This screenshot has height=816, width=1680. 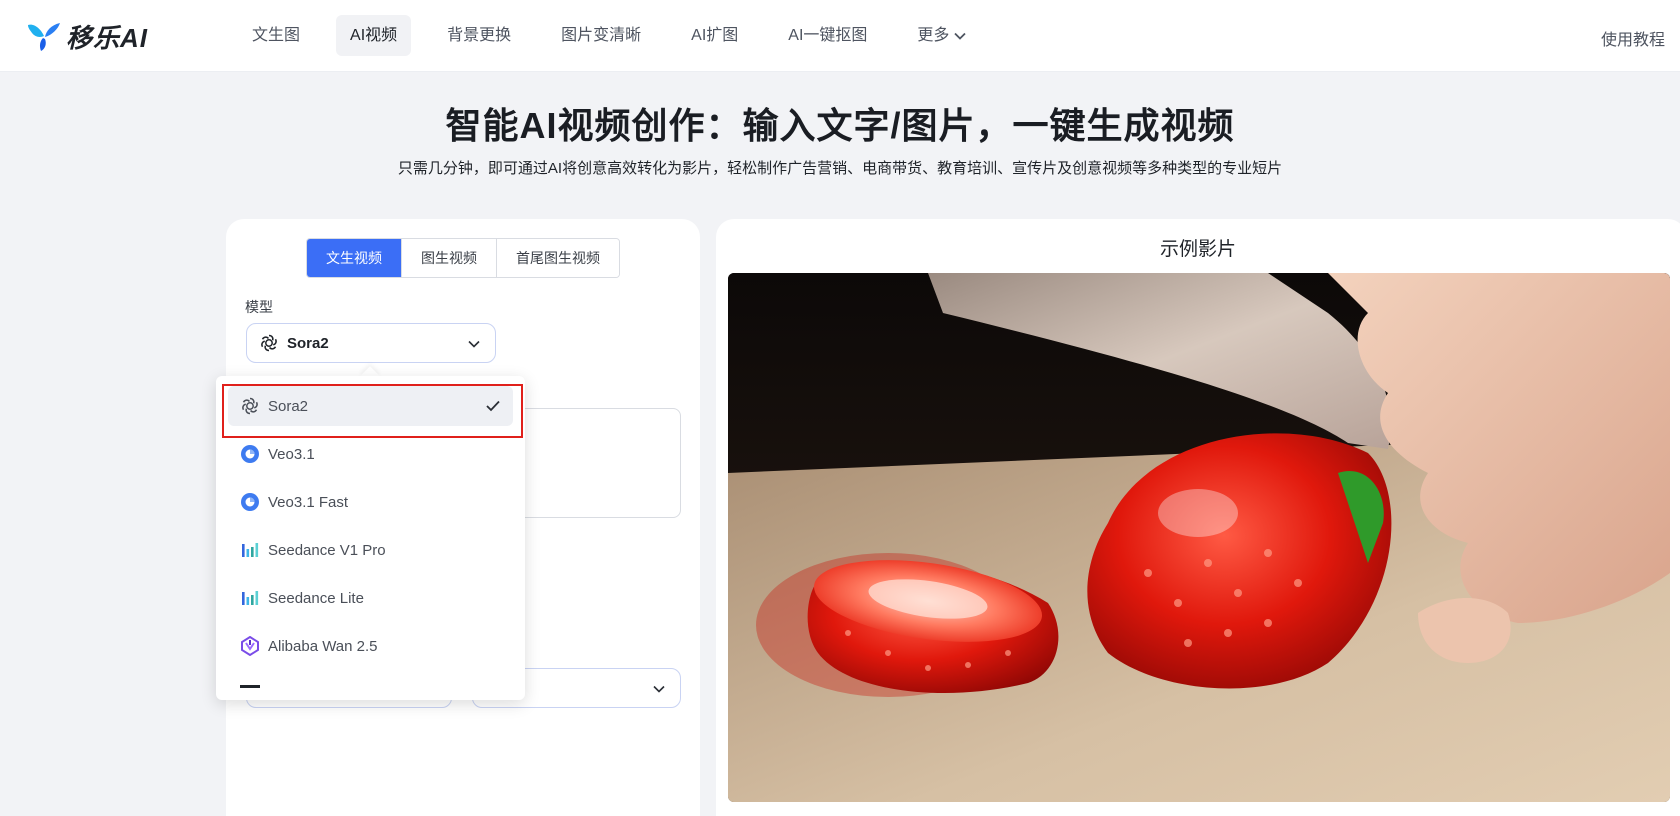 I want to click on tab-first-last-frame-video: 首尾图生视频, so click(x=558, y=258).